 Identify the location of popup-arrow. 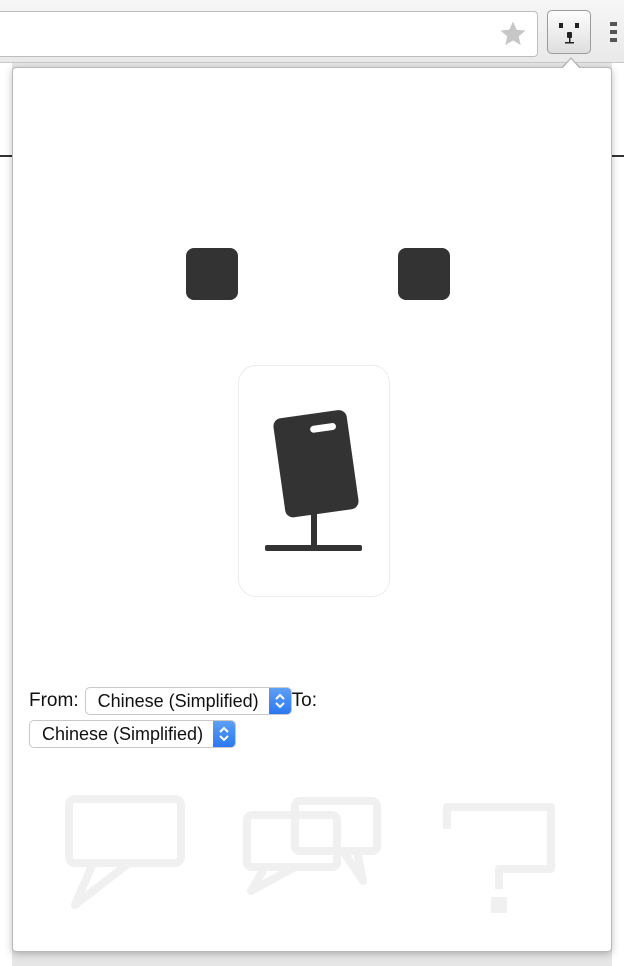
(571, 64).